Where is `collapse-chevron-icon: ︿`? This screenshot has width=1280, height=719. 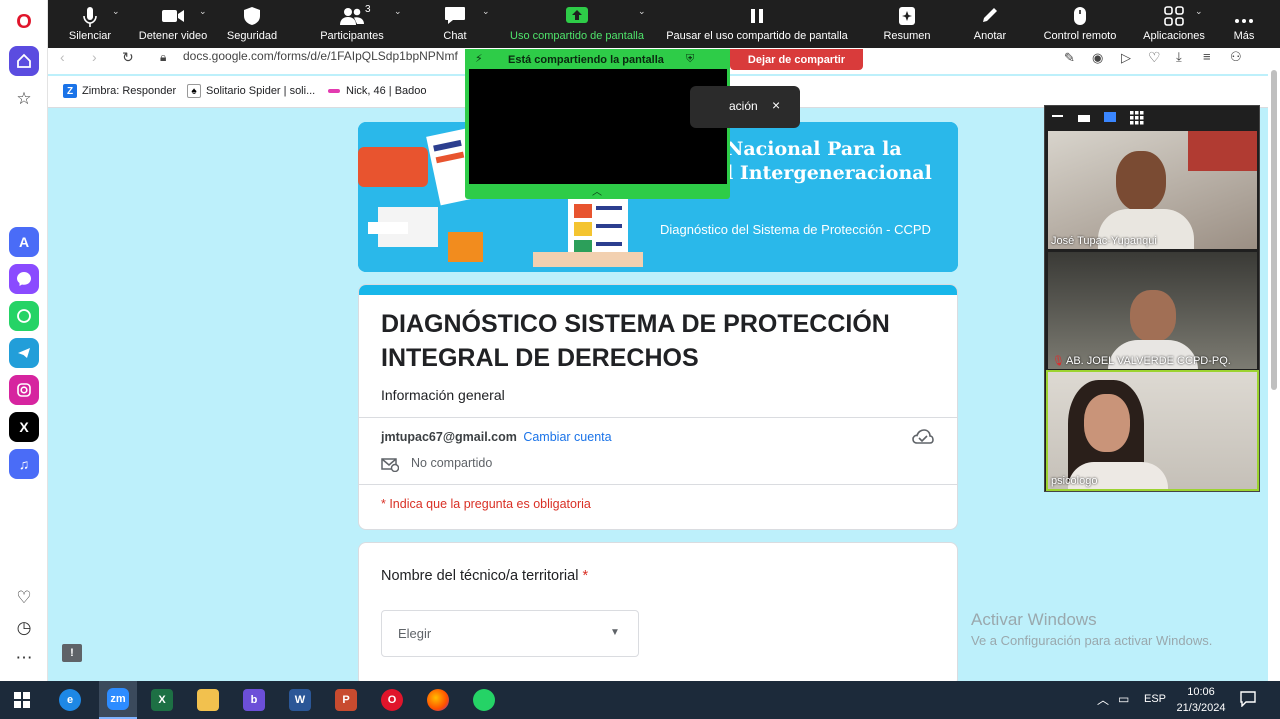
collapse-chevron-icon: ︿ is located at coordinates (597, 190).